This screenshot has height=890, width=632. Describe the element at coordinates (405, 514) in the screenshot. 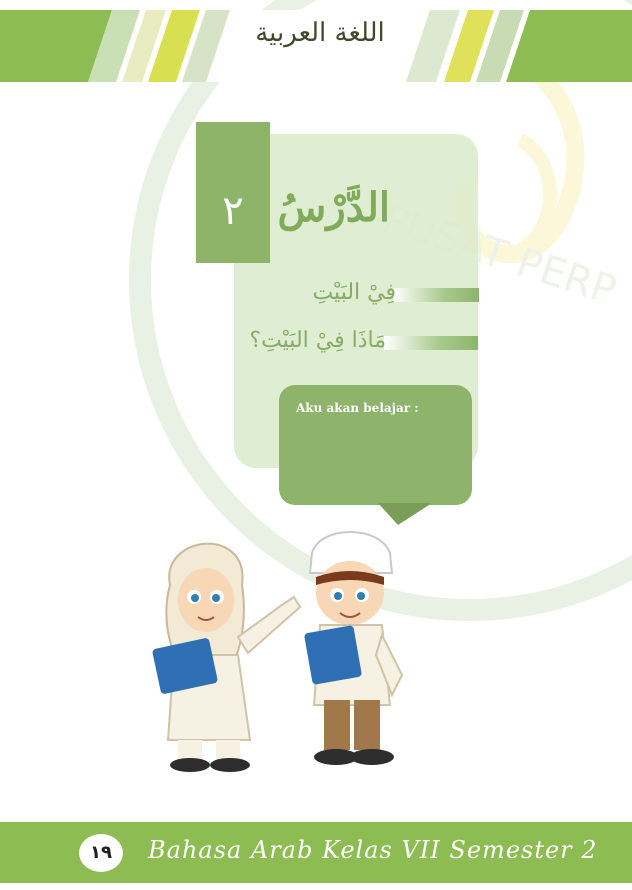

I see `speech-bubble-tail` at that location.